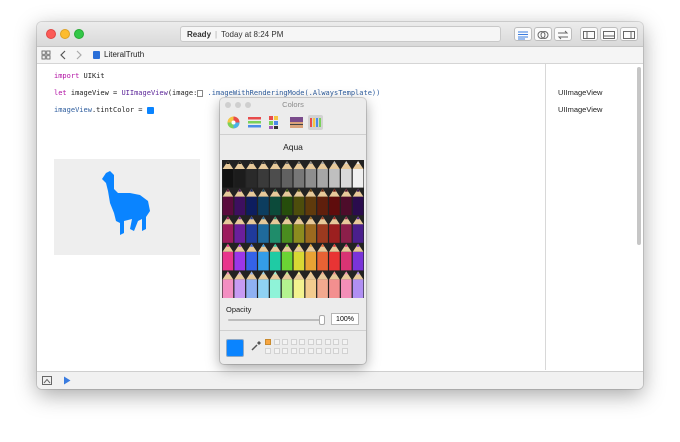 Image resolution: width=680 pixels, height=442 pixels. What do you see at coordinates (254, 122) in the screenshot?
I see `color-sliders-tab-icon` at bounding box center [254, 122].